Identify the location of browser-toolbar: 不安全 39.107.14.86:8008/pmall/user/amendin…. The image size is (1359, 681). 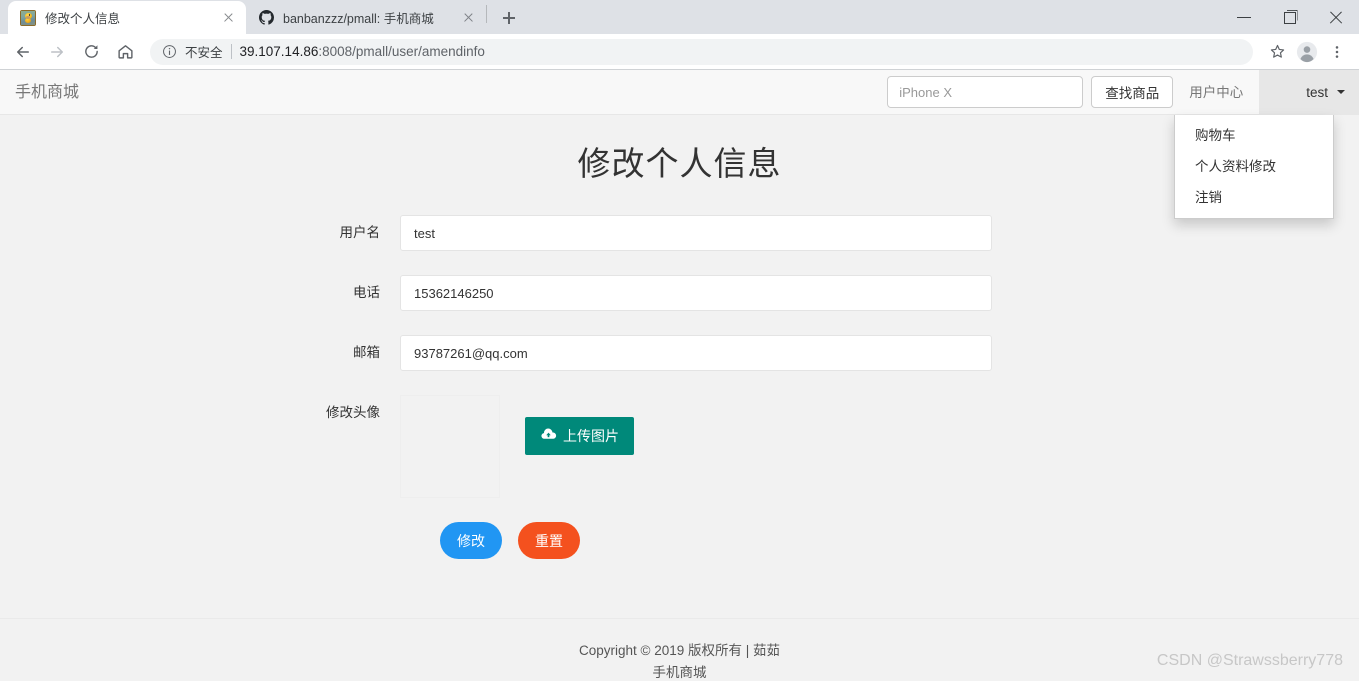
(679, 52).